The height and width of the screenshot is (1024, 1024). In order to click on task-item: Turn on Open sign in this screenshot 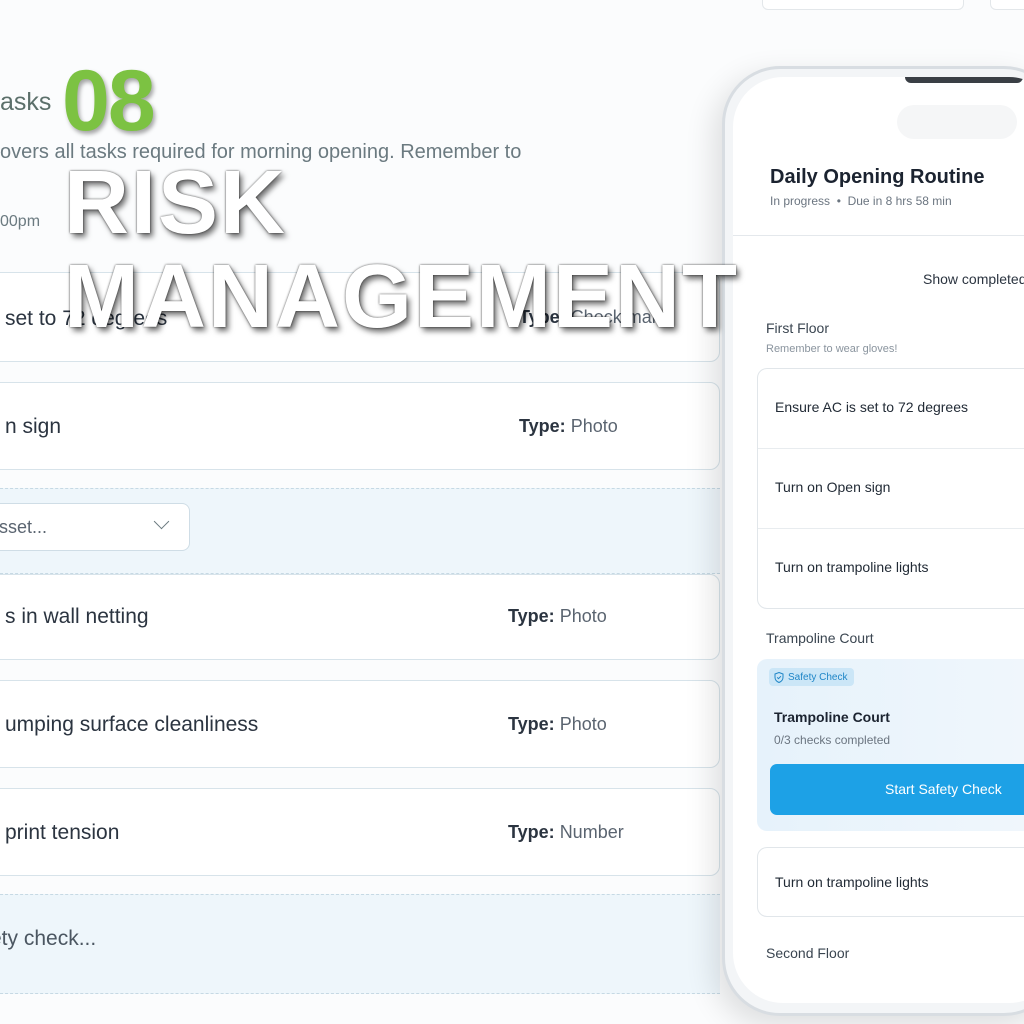, I will do `click(891, 489)`.